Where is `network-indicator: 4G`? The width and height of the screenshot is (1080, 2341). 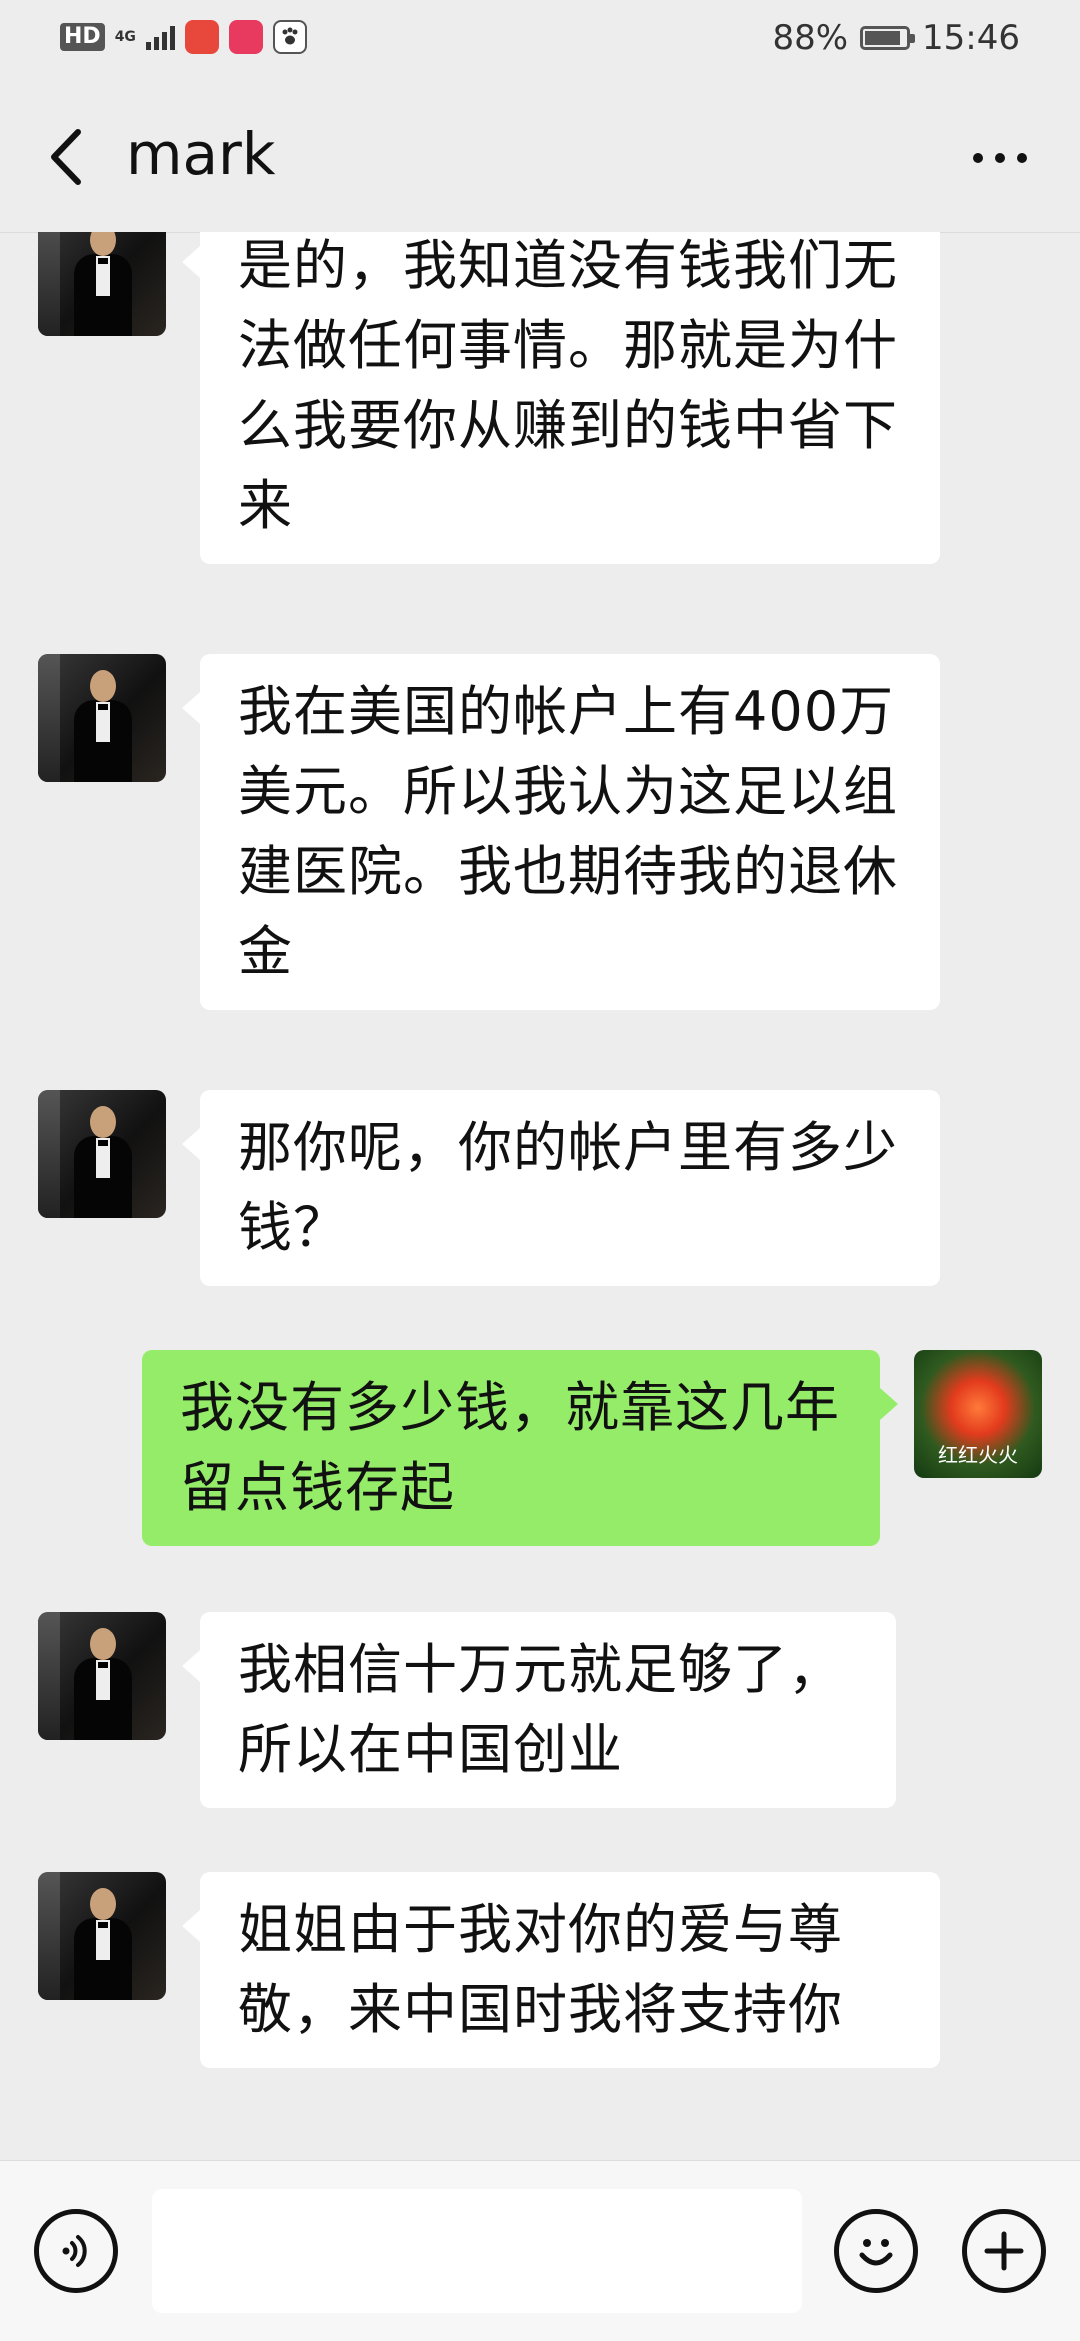 network-indicator: 4G is located at coordinates (125, 37).